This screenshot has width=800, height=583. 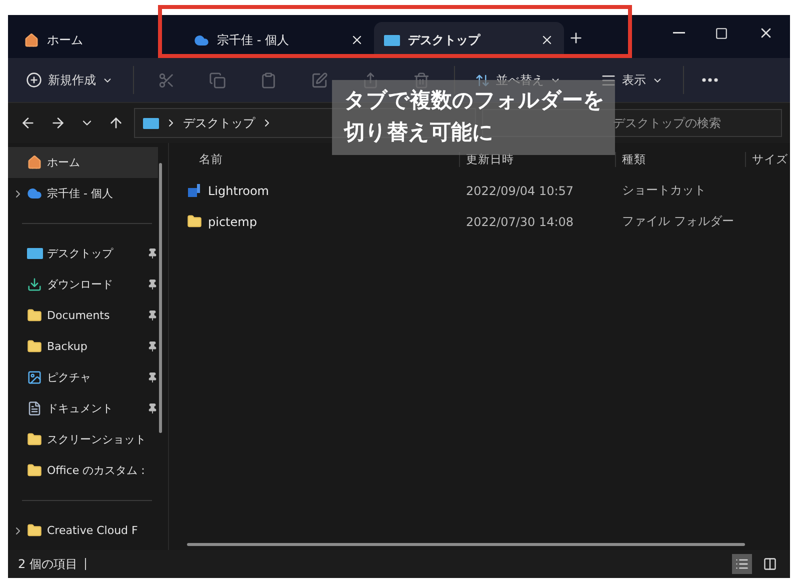 What do you see at coordinates (83, 253) in the screenshot?
I see `sidebar-item: デスクトップ` at bounding box center [83, 253].